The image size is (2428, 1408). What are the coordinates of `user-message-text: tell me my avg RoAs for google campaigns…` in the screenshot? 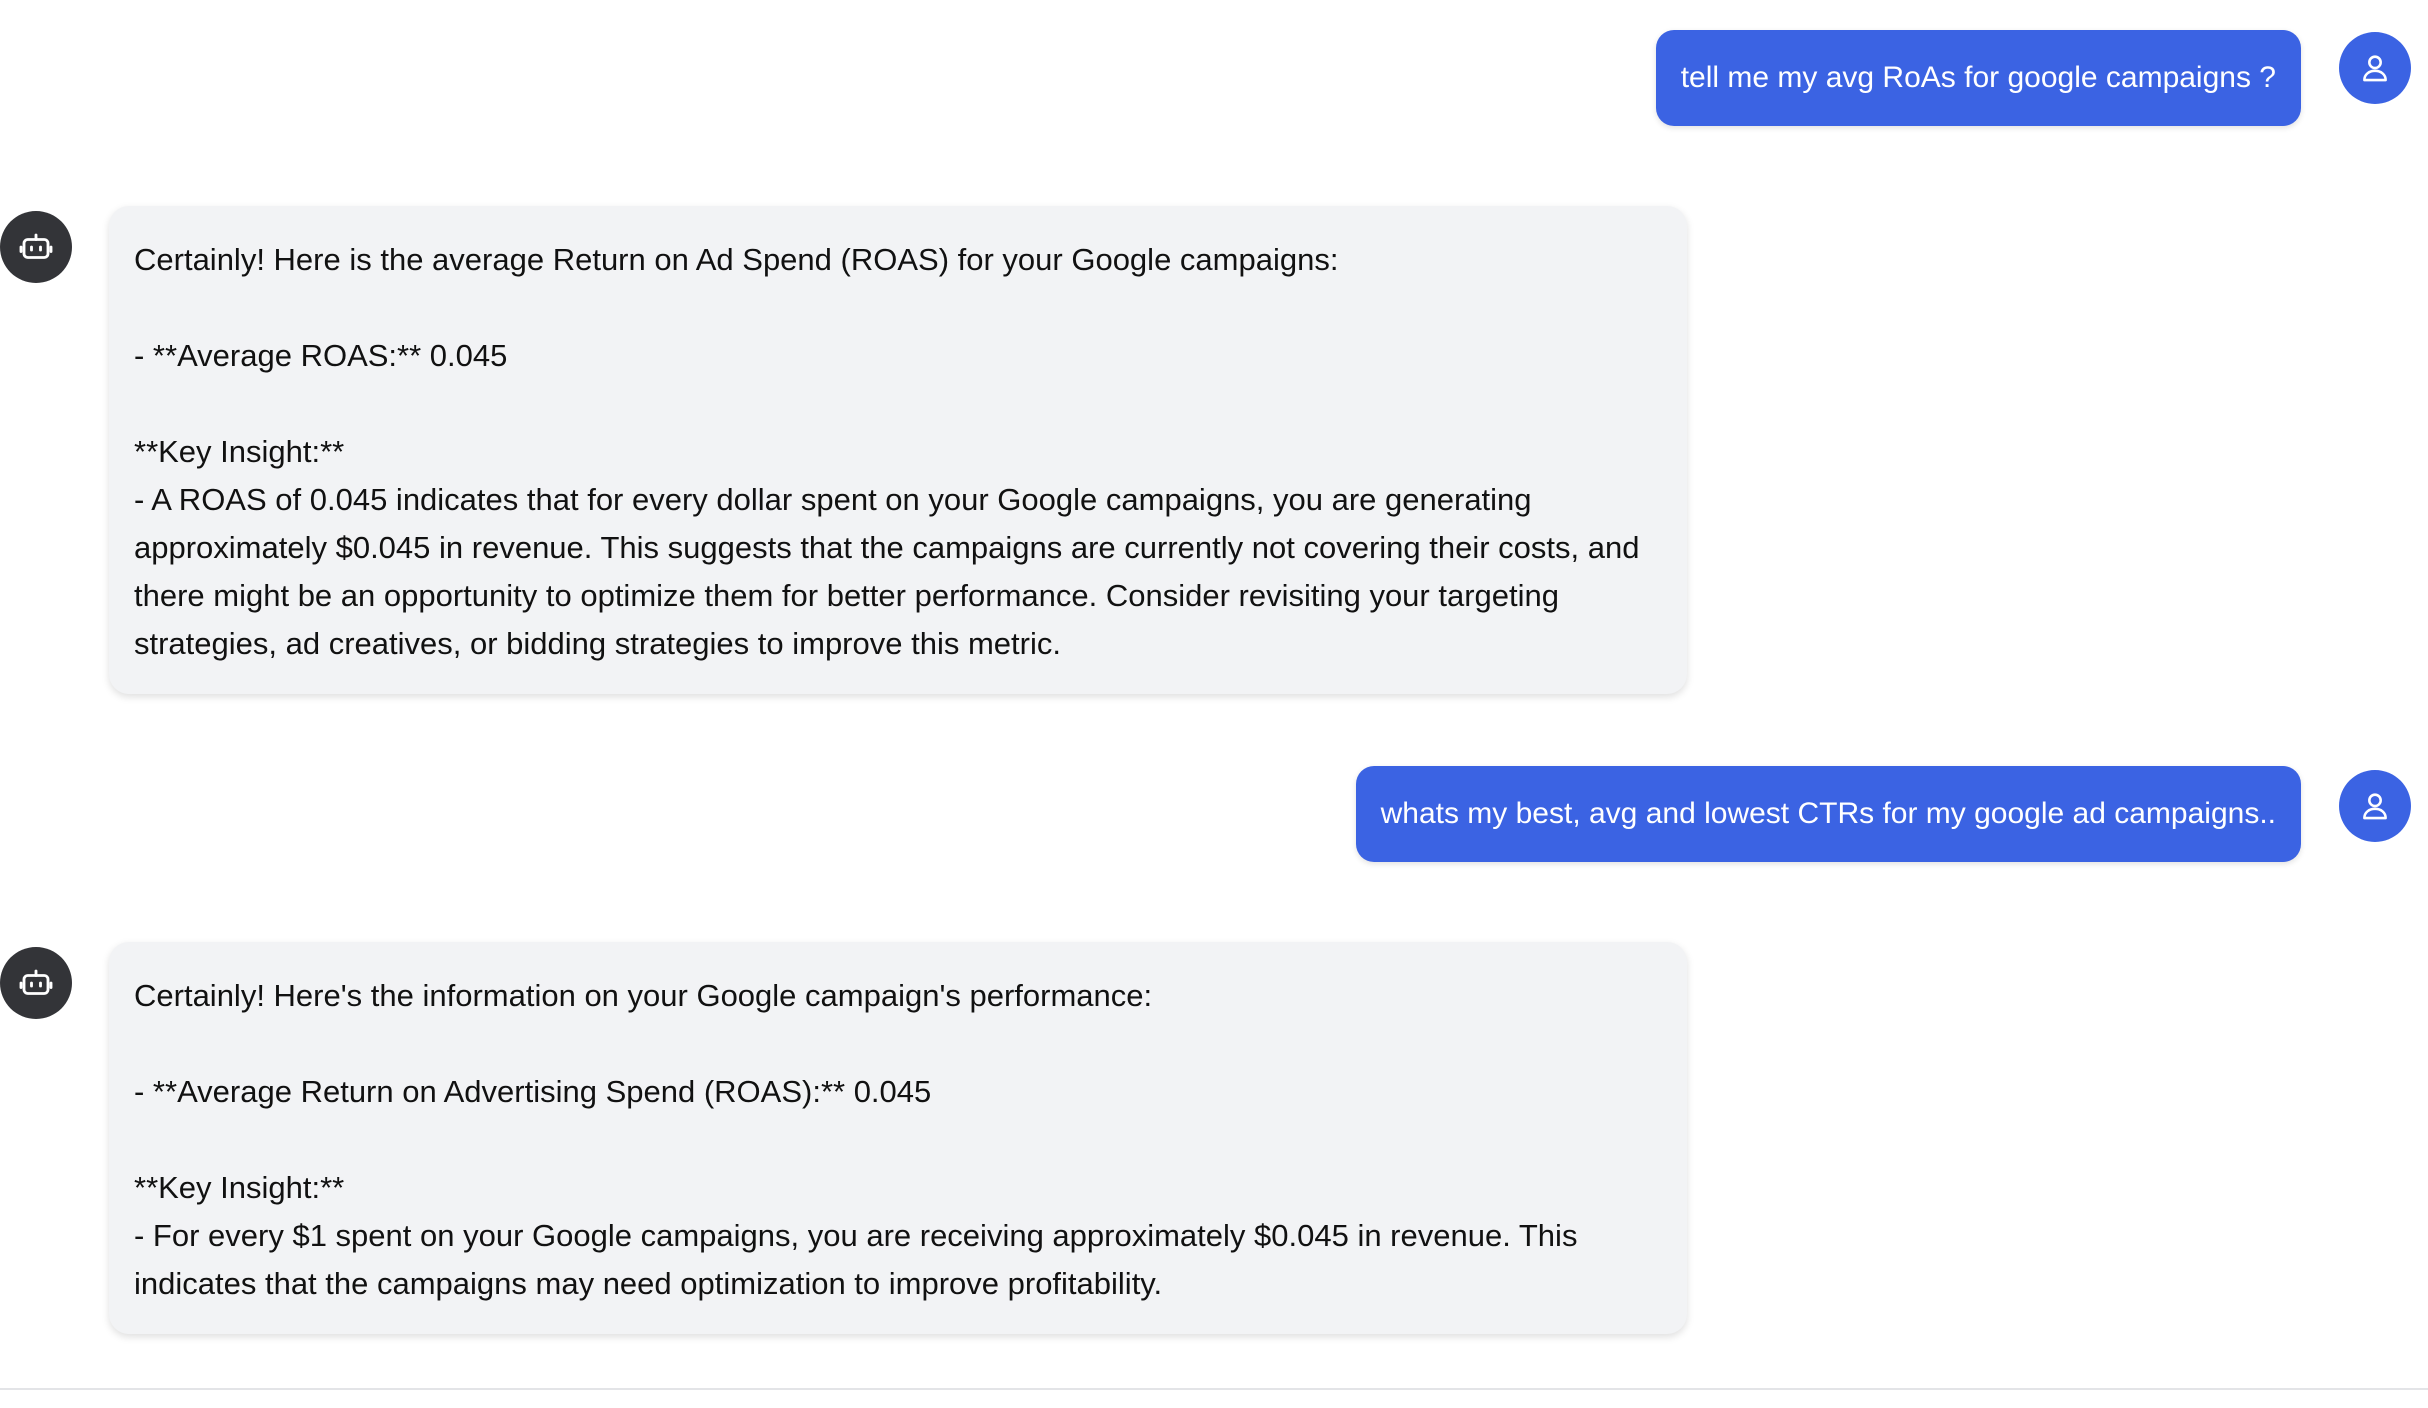 It's located at (1978, 77).